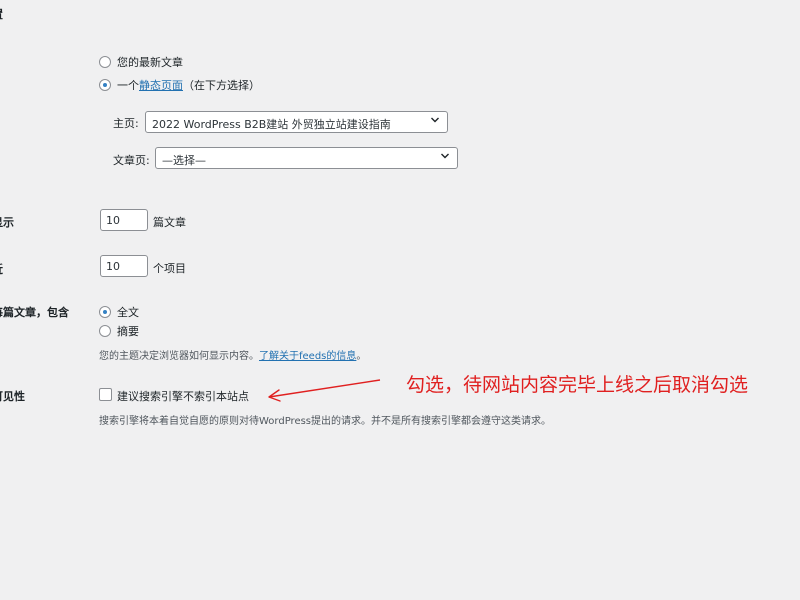 The image size is (800, 600). Describe the element at coordinates (12, 396) in the screenshot. I see `visibility-label: 可见性` at that location.